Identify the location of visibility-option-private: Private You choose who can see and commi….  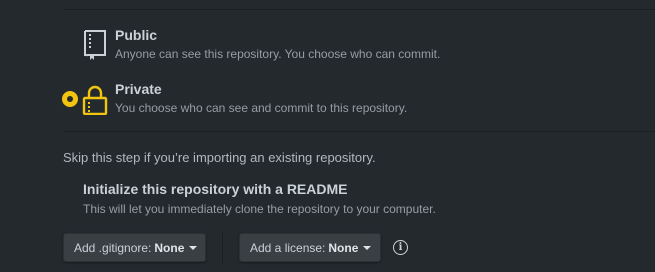
(338, 99).